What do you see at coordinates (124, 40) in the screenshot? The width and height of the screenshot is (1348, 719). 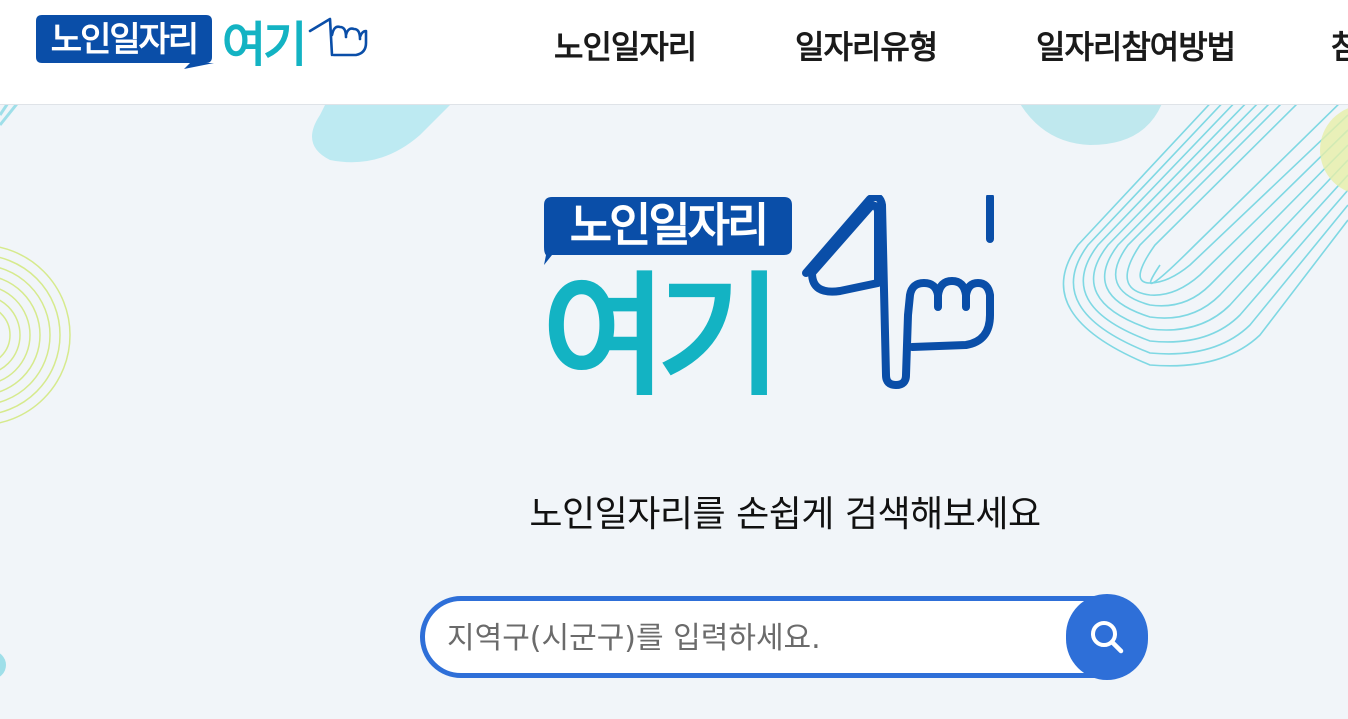 I see `logo-top-text: 노인일자리` at bounding box center [124, 40].